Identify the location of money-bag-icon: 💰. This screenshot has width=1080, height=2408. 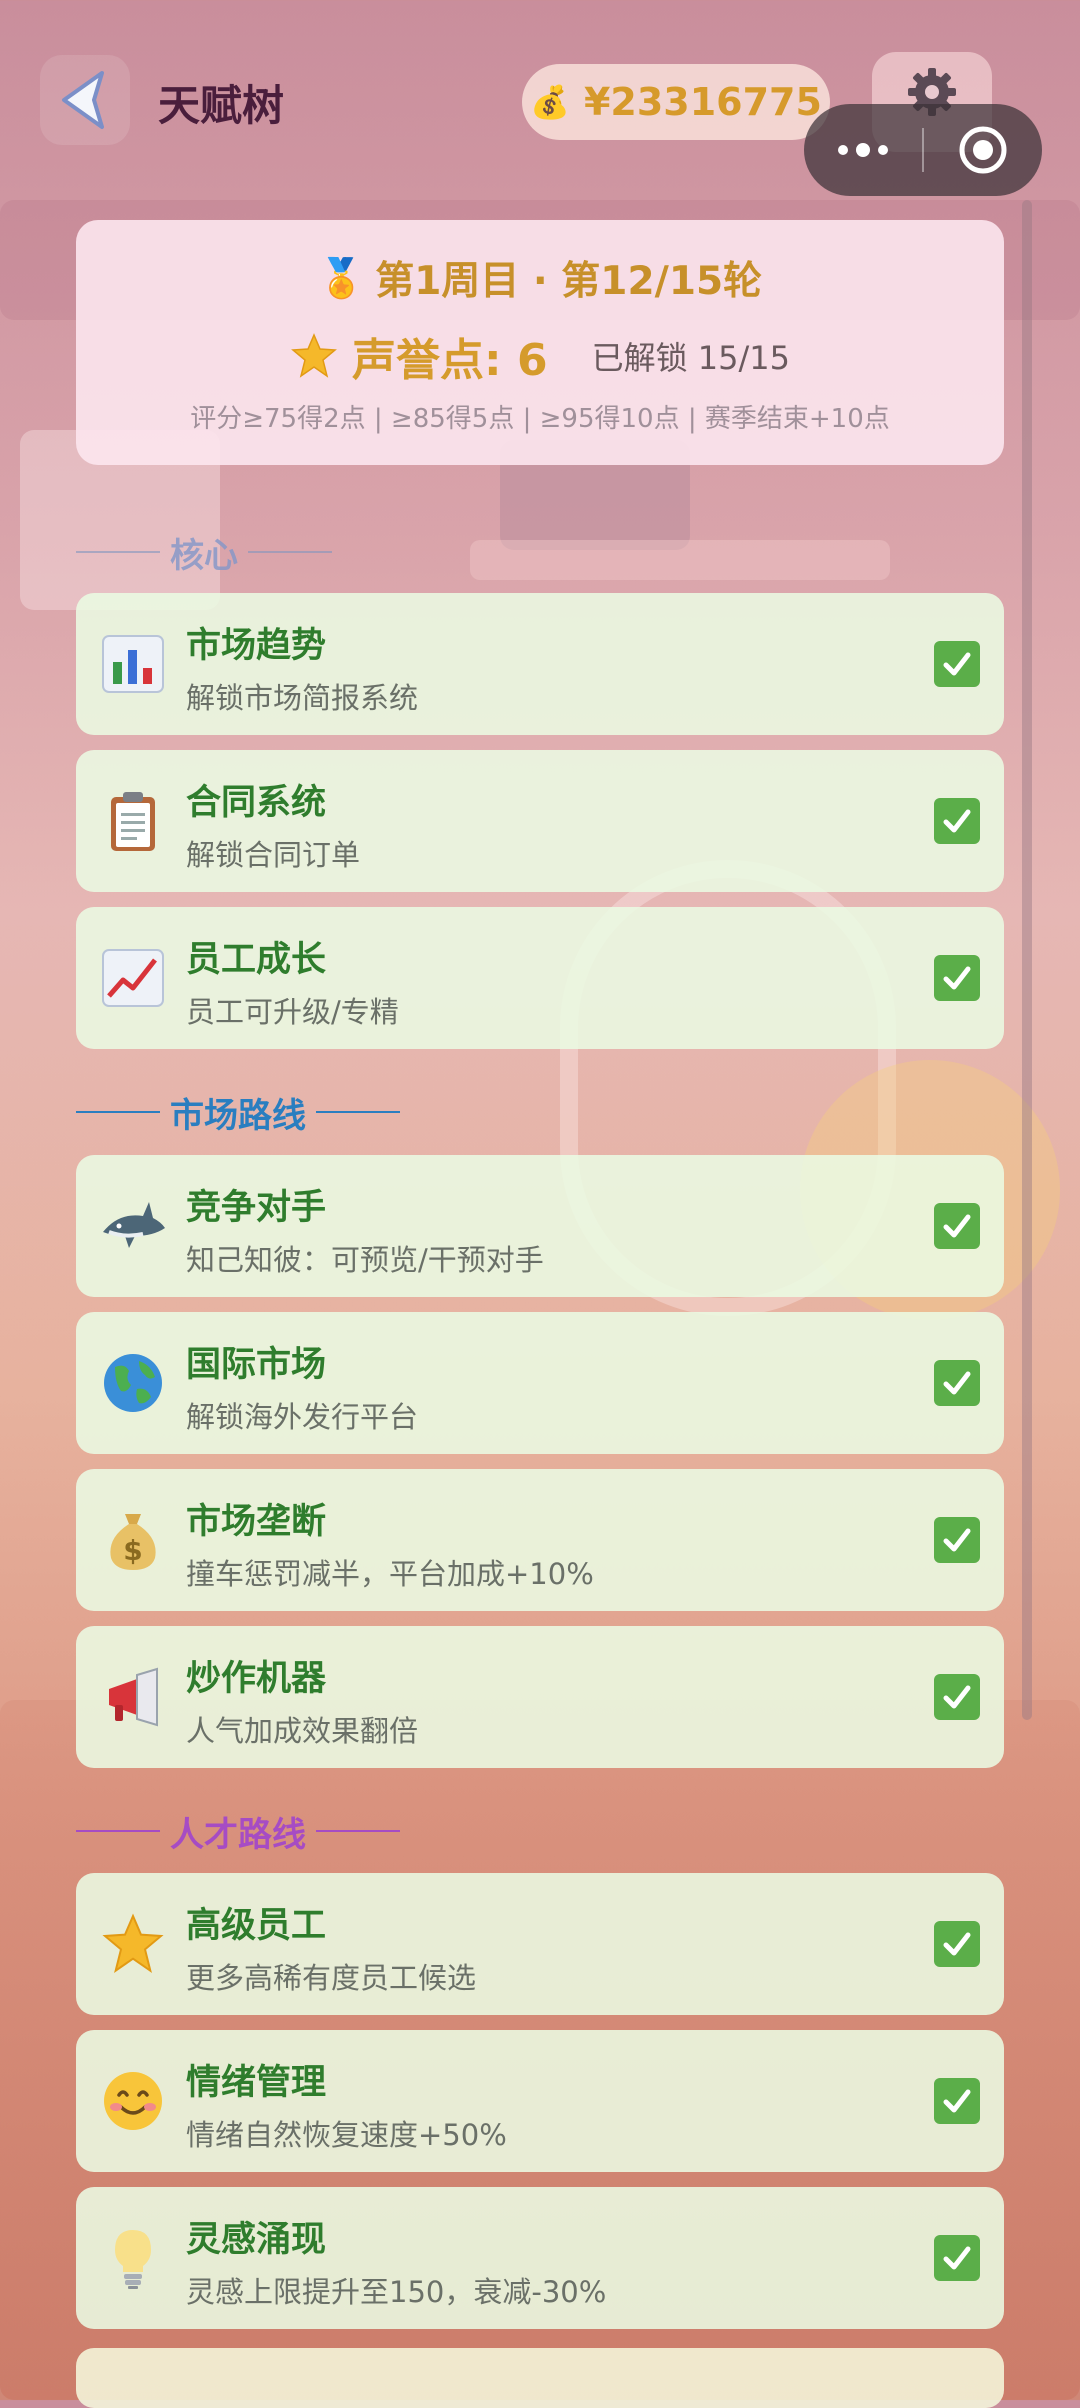
(550, 102).